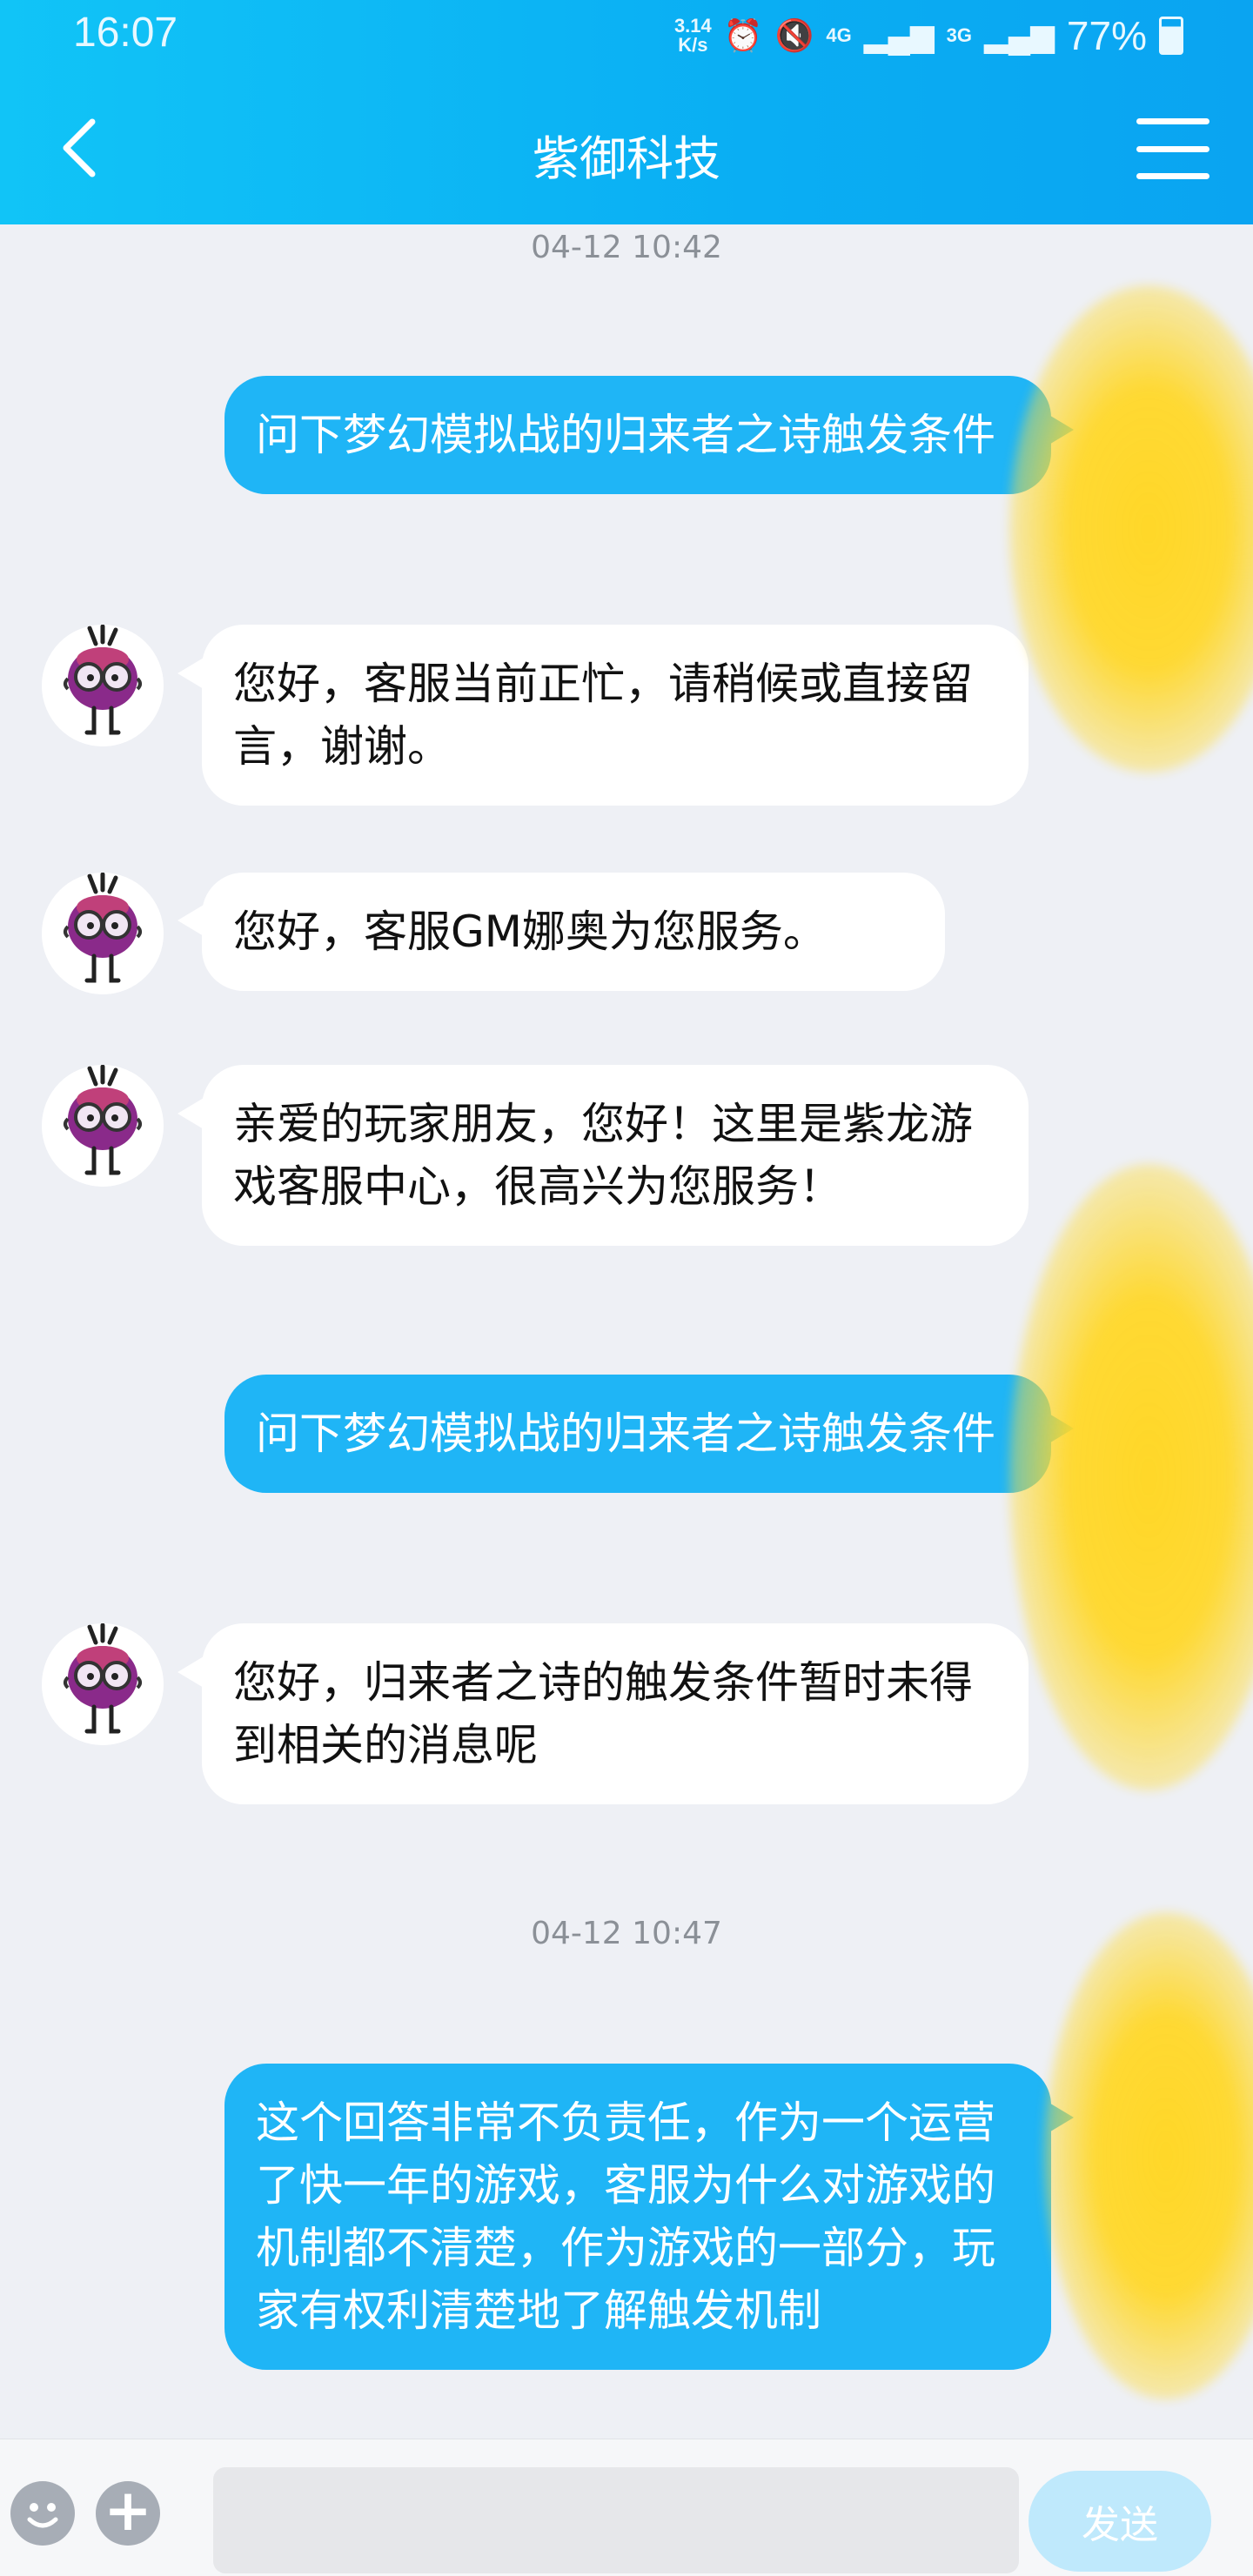 This screenshot has height=2576, width=1253. What do you see at coordinates (693, 45) in the screenshot?
I see `net-speed-unit: K/s` at bounding box center [693, 45].